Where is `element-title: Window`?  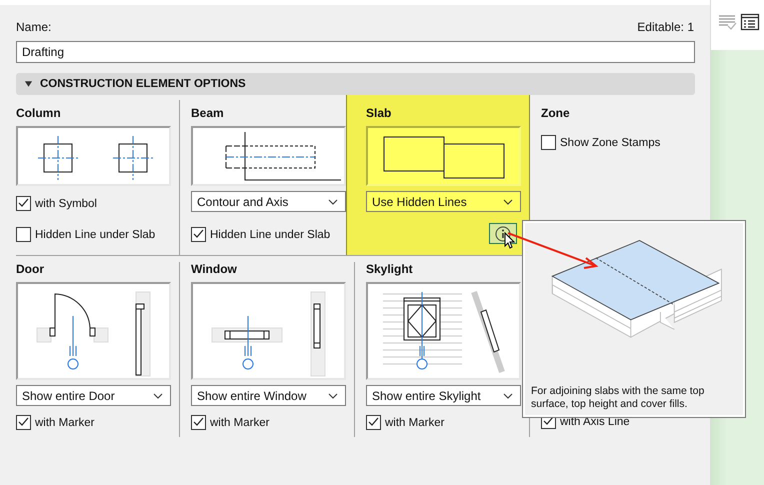
element-title: Window is located at coordinates (214, 269).